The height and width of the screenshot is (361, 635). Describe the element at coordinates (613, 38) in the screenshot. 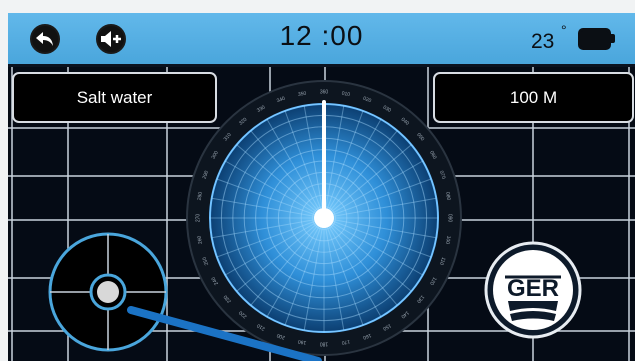

I see `battery-tip` at that location.